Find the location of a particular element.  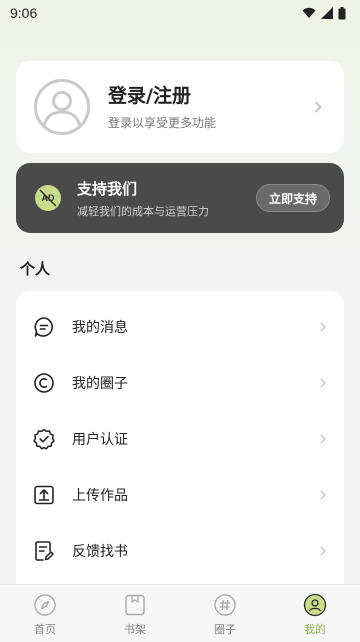

profile-icon is located at coordinates (315, 605).